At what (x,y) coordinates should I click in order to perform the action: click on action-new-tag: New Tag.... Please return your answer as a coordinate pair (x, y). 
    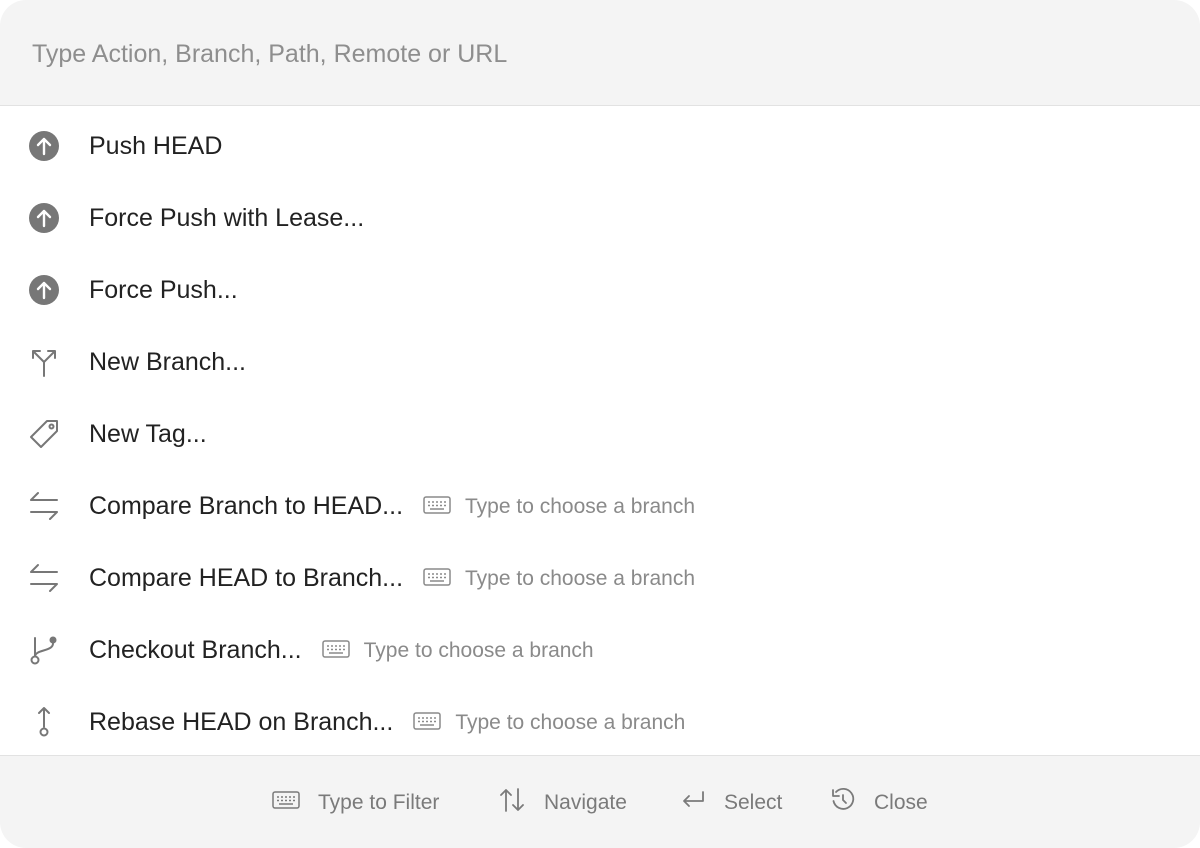
    Looking at the image, I should click on (600, 434).